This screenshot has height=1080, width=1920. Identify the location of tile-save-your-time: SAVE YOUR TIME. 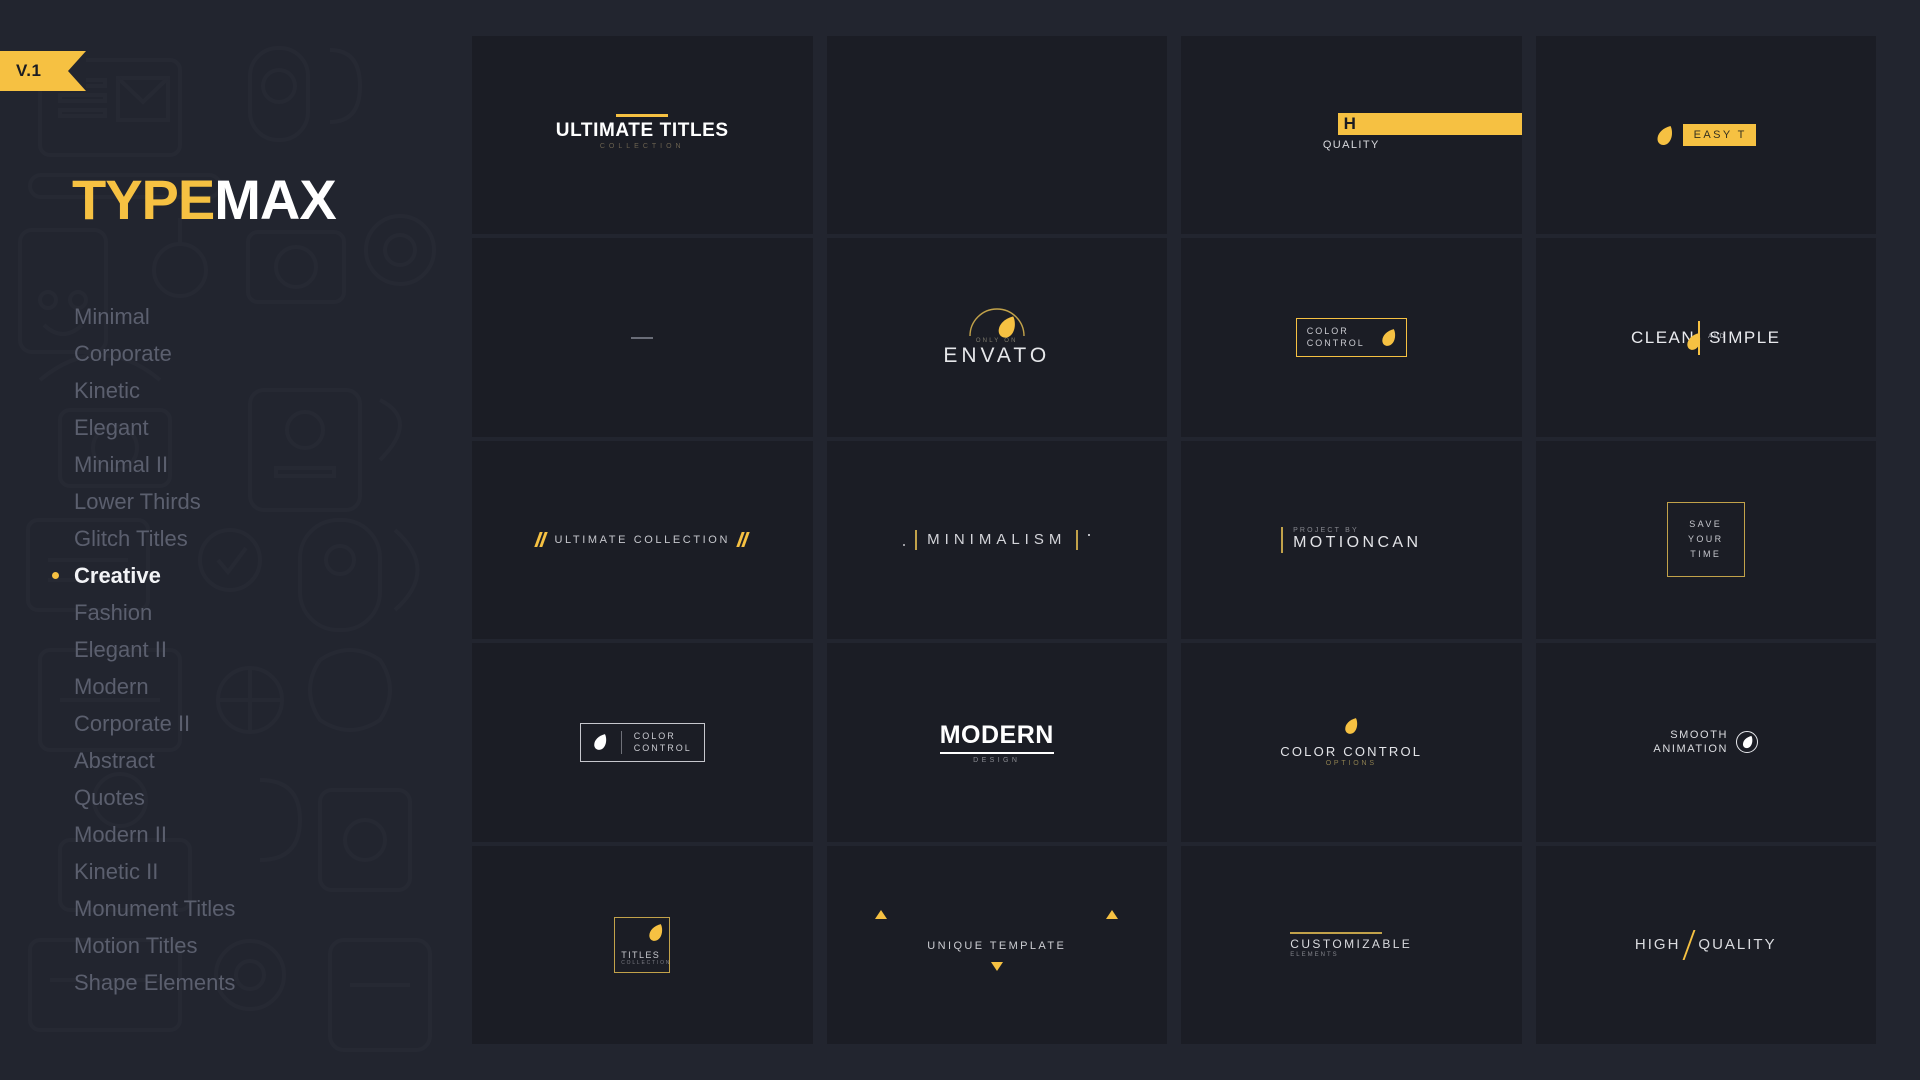
(1705, 540).